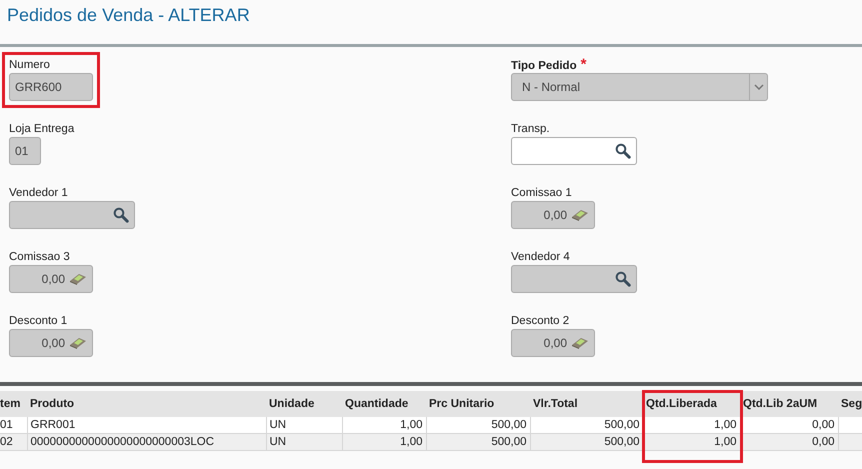 The width and height of the screenshot is (862, 469). I want to click on column-header: Prc Unitario, so click(478, 404).